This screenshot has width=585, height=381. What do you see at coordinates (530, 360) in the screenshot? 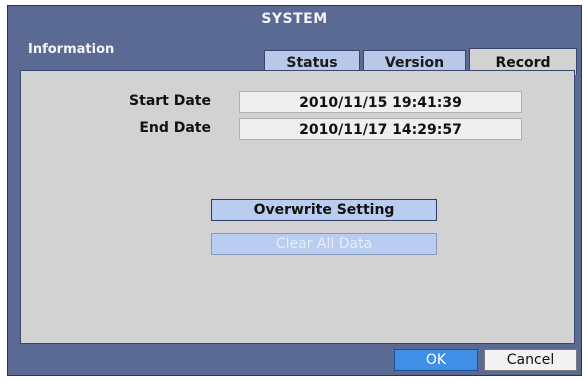
I see `cancel-button: Cancel` at bounding box center [530, 360].